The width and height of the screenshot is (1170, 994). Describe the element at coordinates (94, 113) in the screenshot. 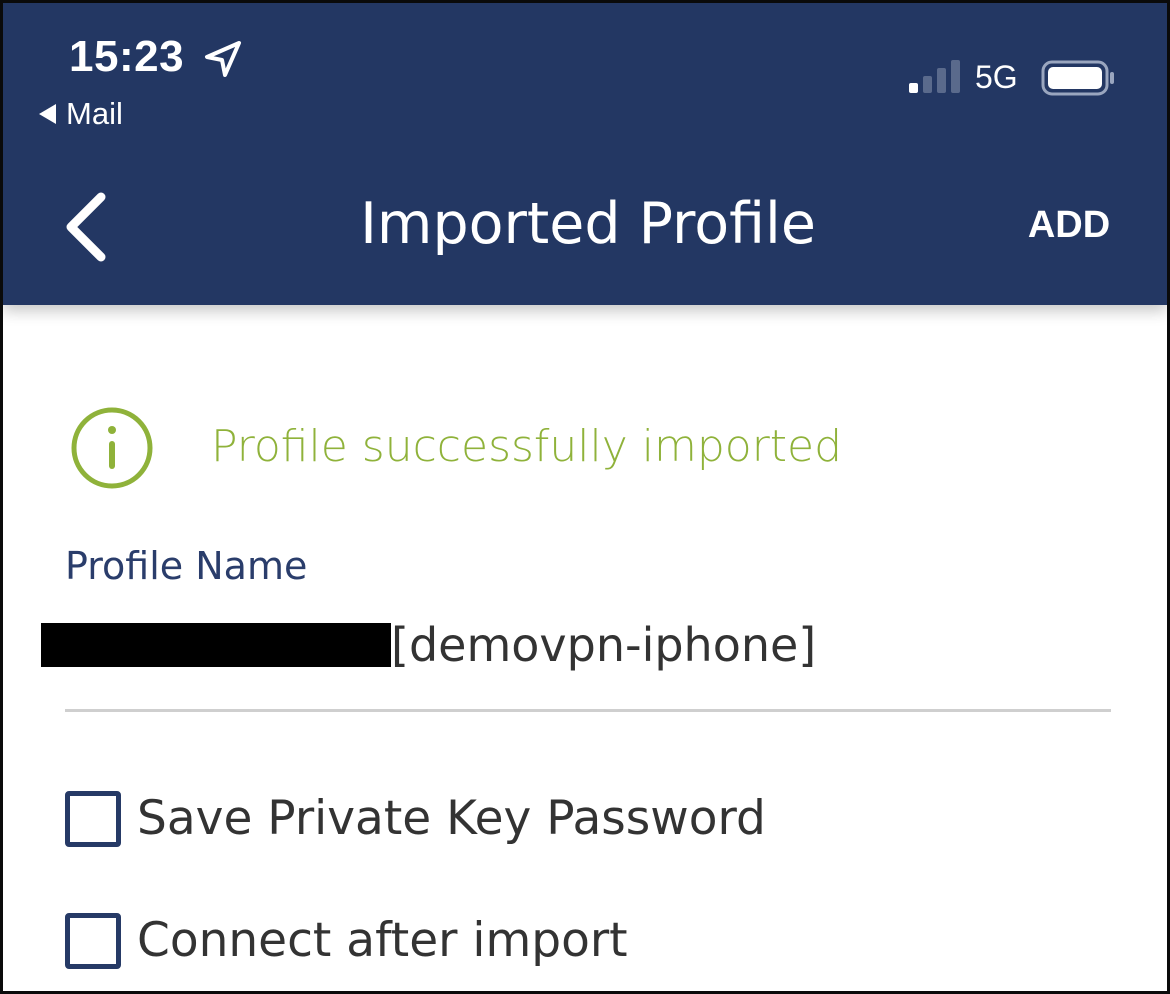

I see `back-to-app-label: Mail` at that location.